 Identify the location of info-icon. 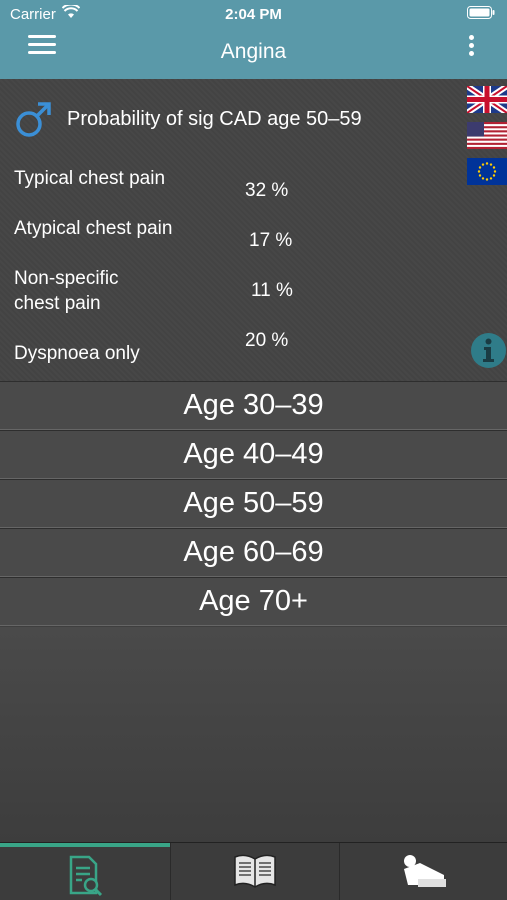
(488, 350).